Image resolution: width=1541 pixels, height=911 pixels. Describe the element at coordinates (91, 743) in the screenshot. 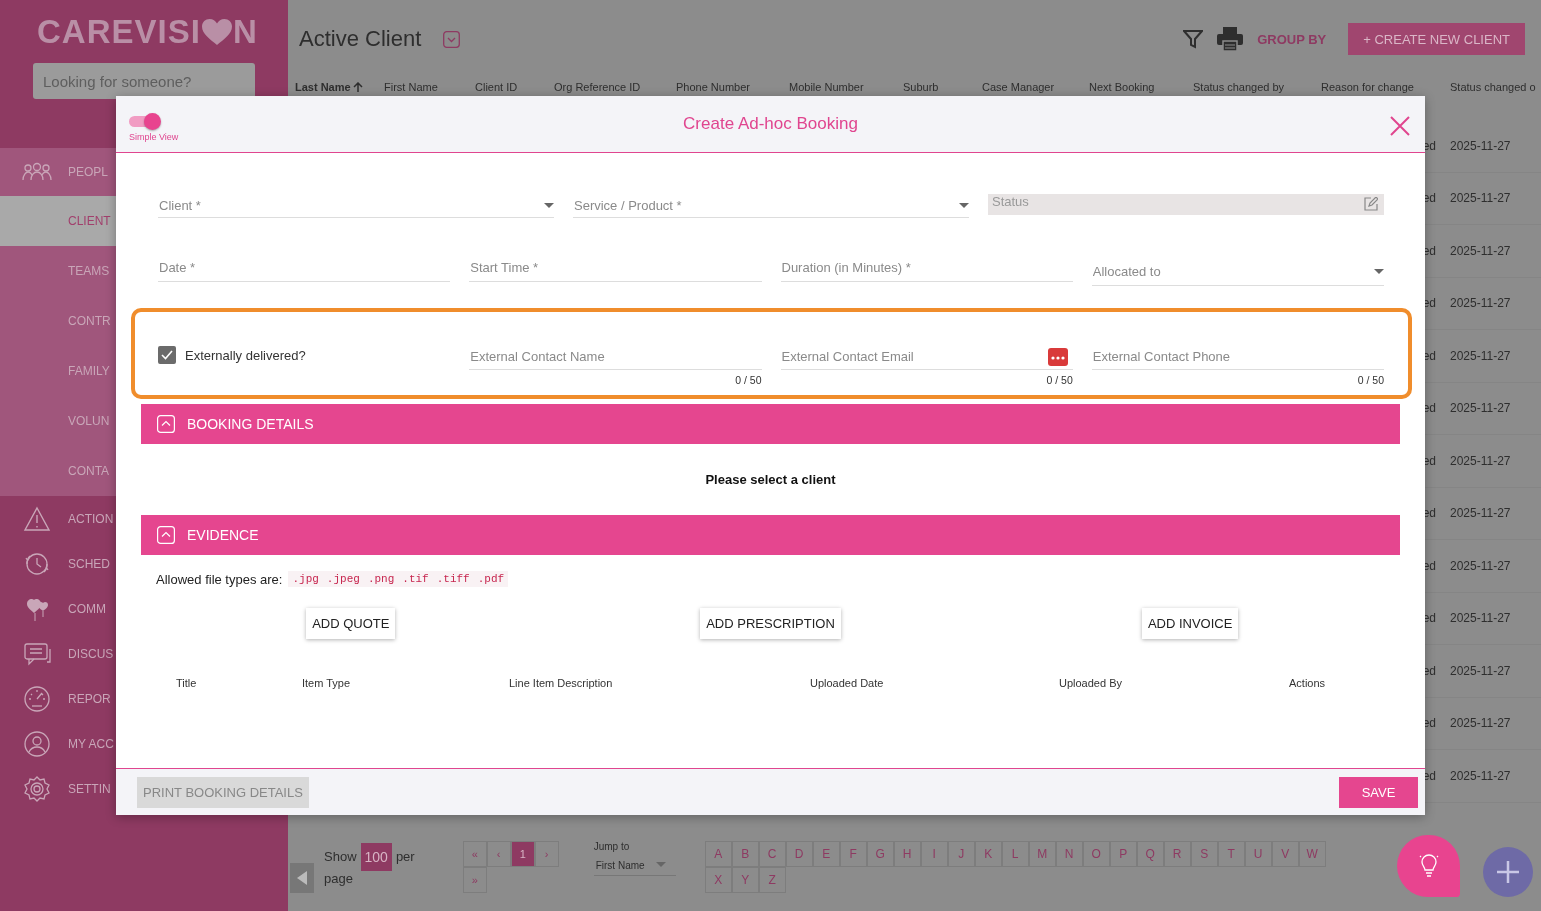

I see `nav-label: MY ACC` at that location.